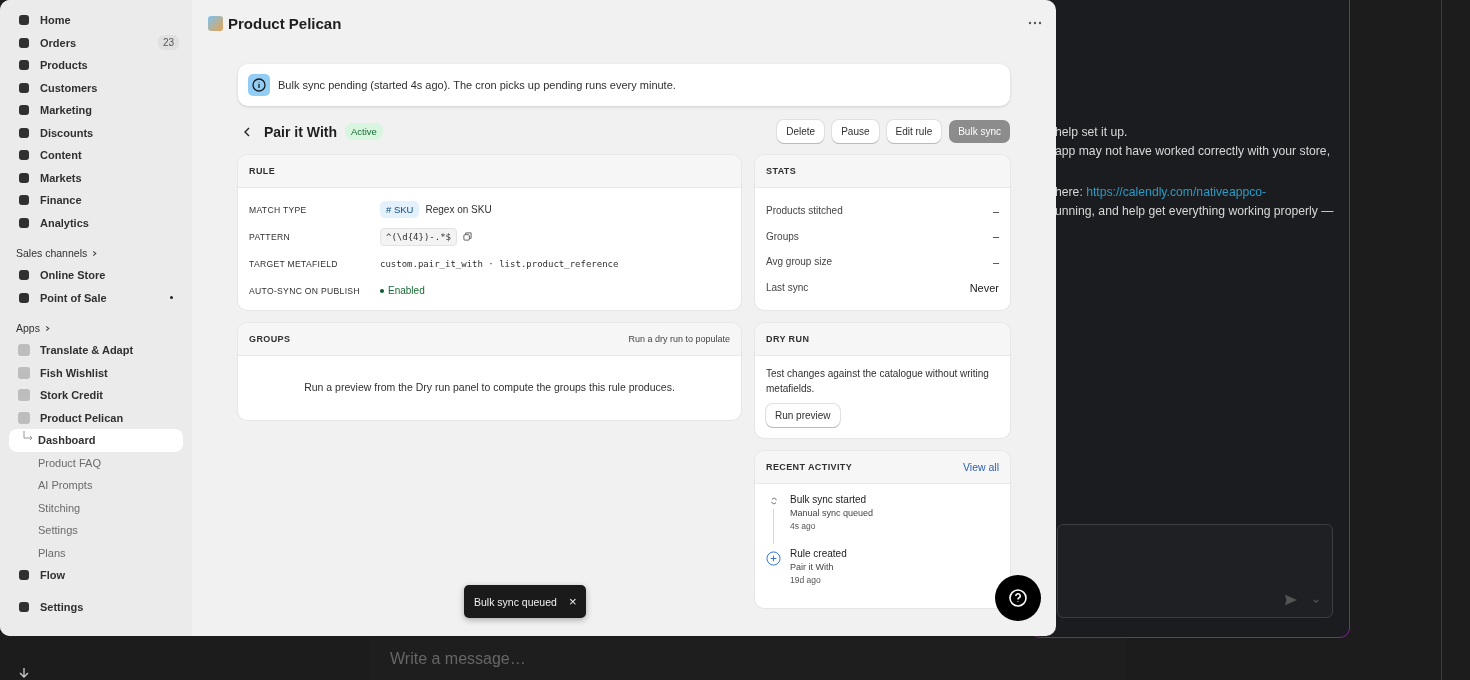  What do you see at coordinates (499, 263) in the screenshot?
I see `field-value: custom.pair_it_with · list.product_reference` at bounding box center [499, 263].